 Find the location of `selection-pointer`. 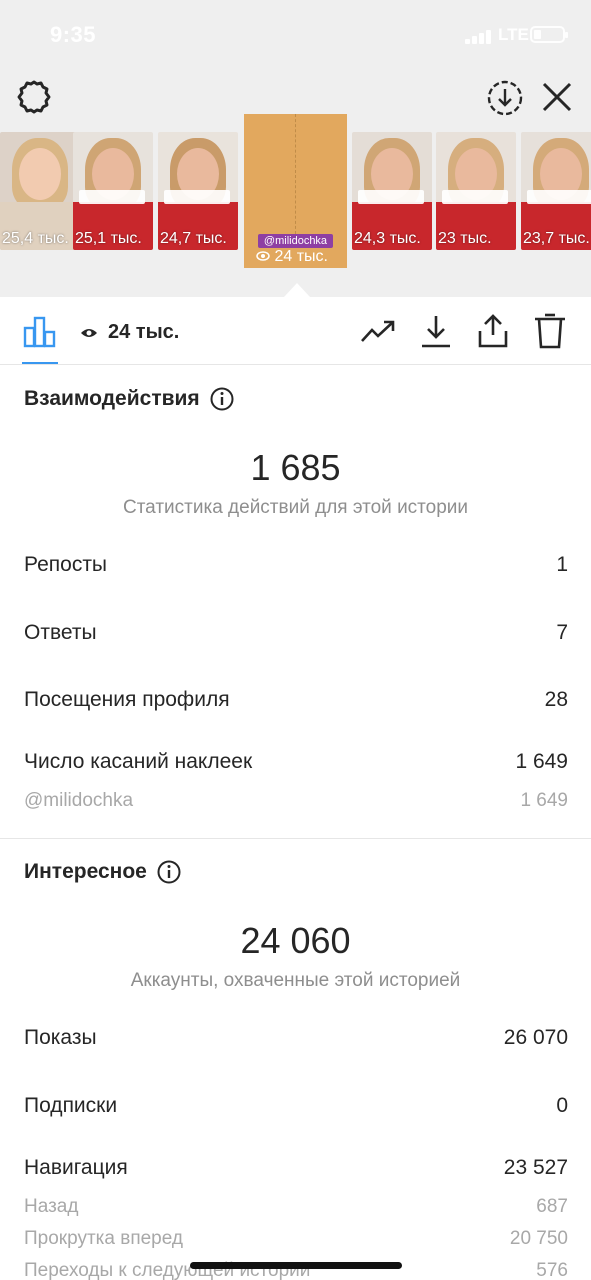

selection-pointer is located at coordinates (297, 290).